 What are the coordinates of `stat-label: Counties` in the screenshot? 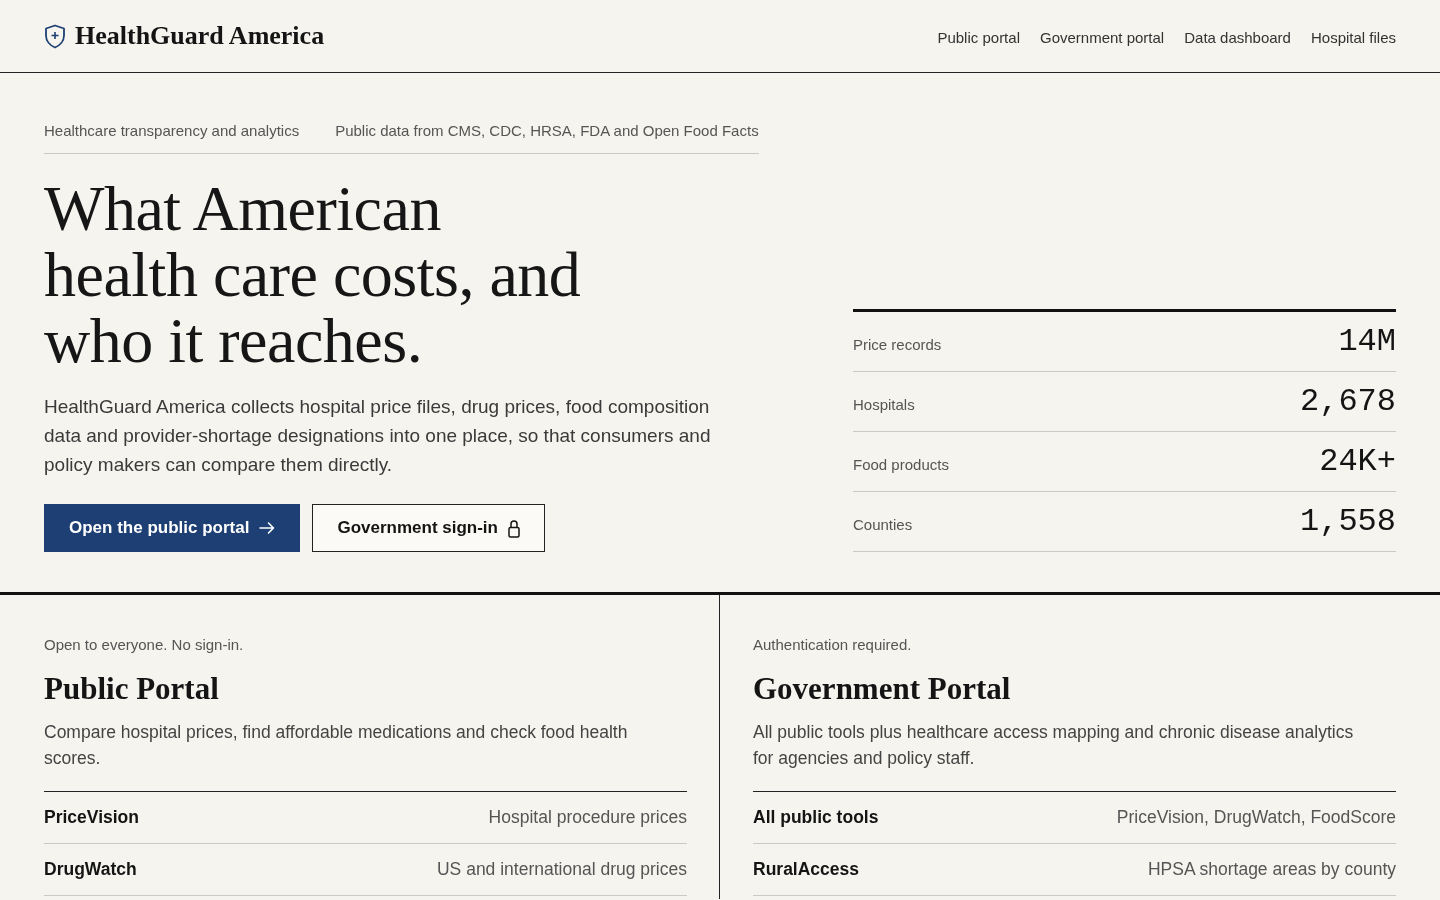 It's located at (883, 524).